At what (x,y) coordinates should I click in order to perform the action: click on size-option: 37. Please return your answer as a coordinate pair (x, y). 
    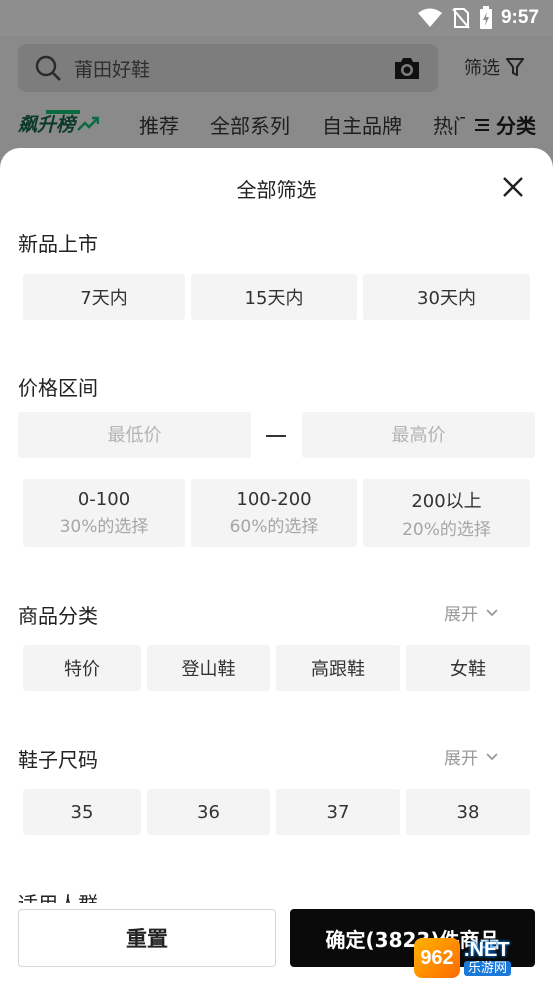
    Looking at the image, I should click on (338, 812).